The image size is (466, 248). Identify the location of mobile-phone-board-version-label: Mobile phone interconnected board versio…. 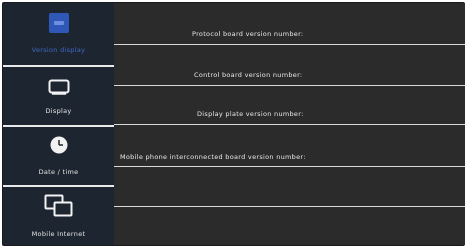
(213, 157).